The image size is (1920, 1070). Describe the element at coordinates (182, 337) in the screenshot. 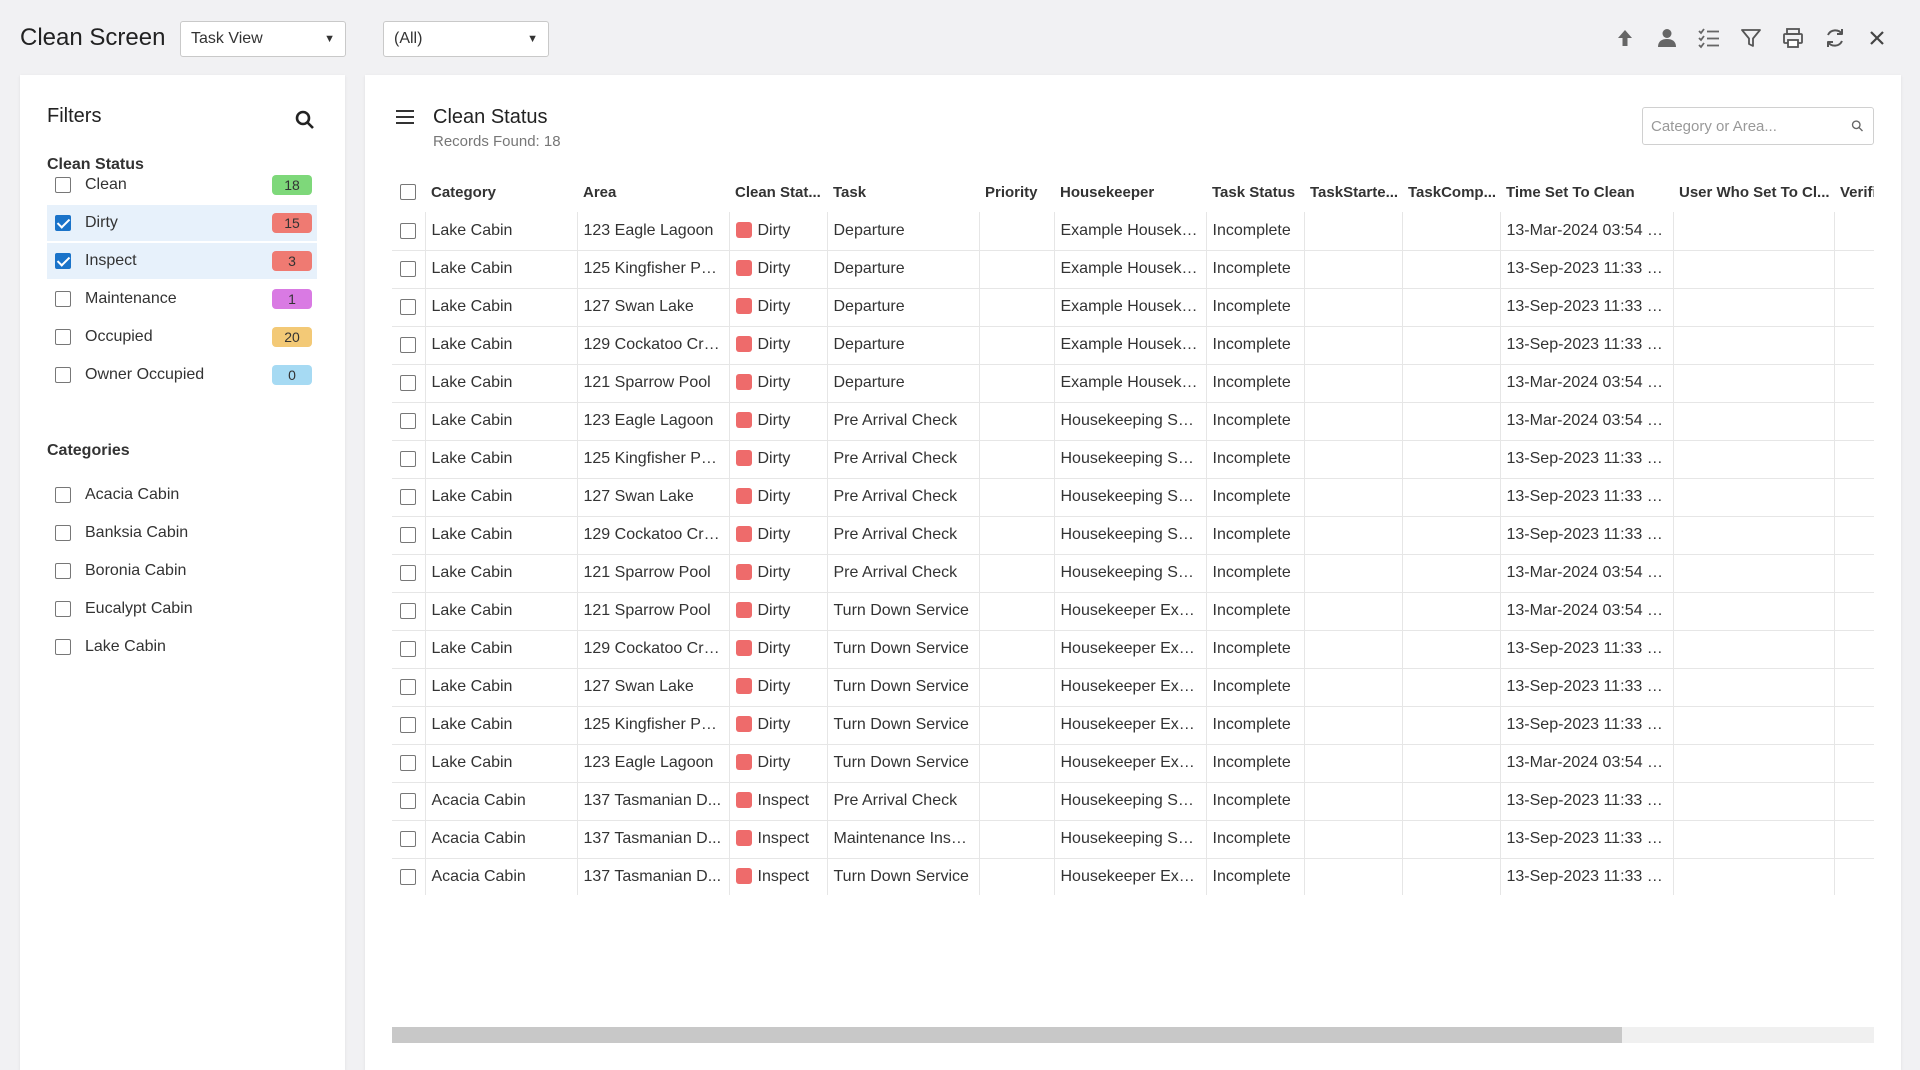

I see `clean-status-filter-occupied: Occupied 20` at that location.